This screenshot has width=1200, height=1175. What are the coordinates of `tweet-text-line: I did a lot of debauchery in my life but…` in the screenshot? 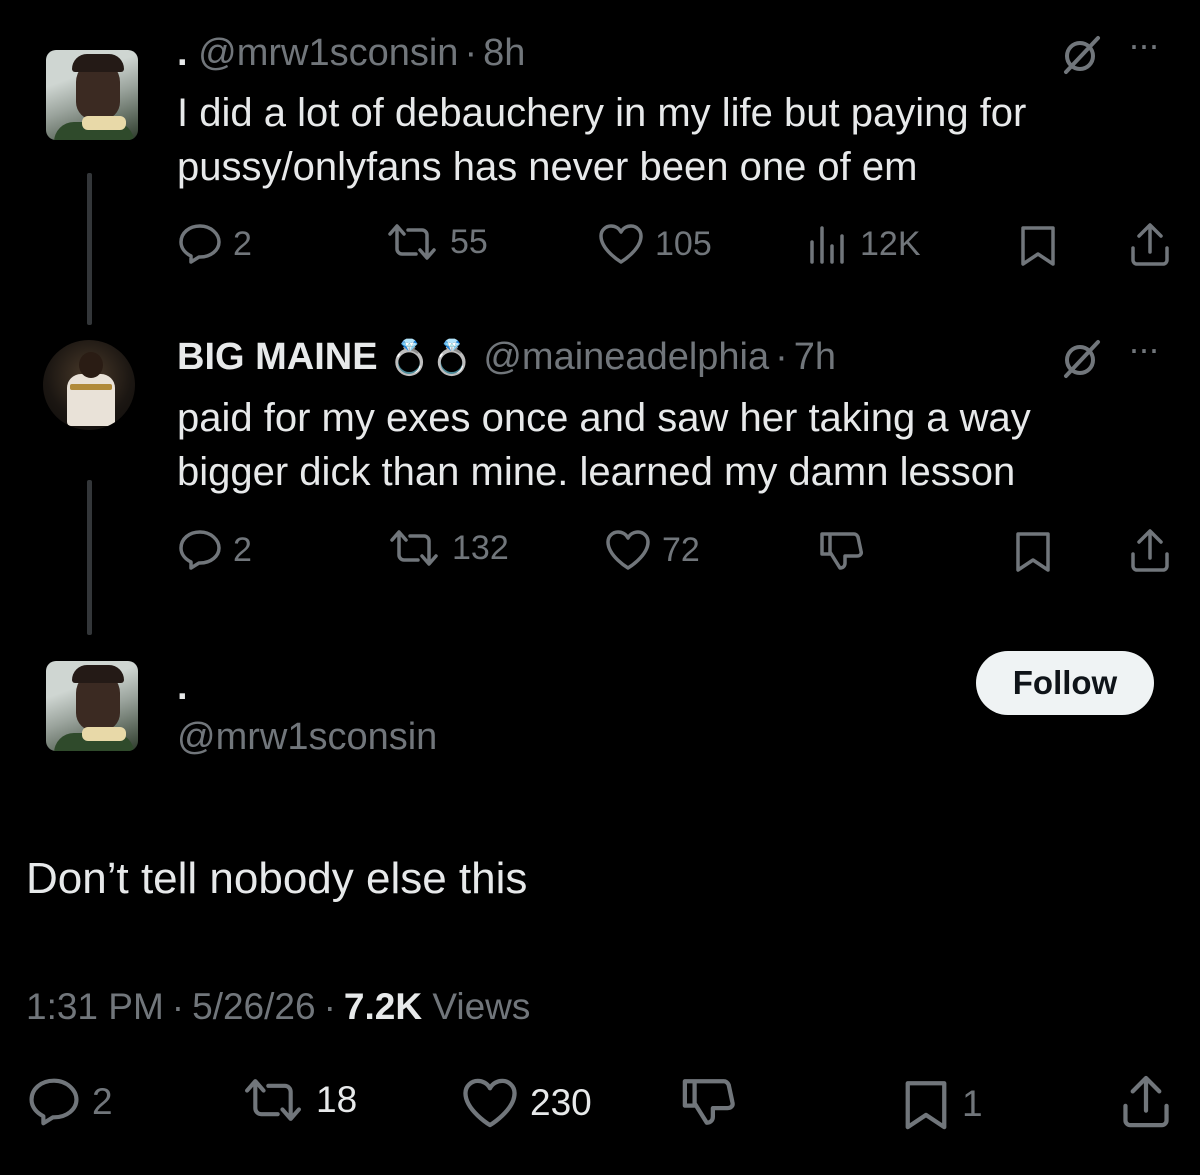 It's located at (602, 113).